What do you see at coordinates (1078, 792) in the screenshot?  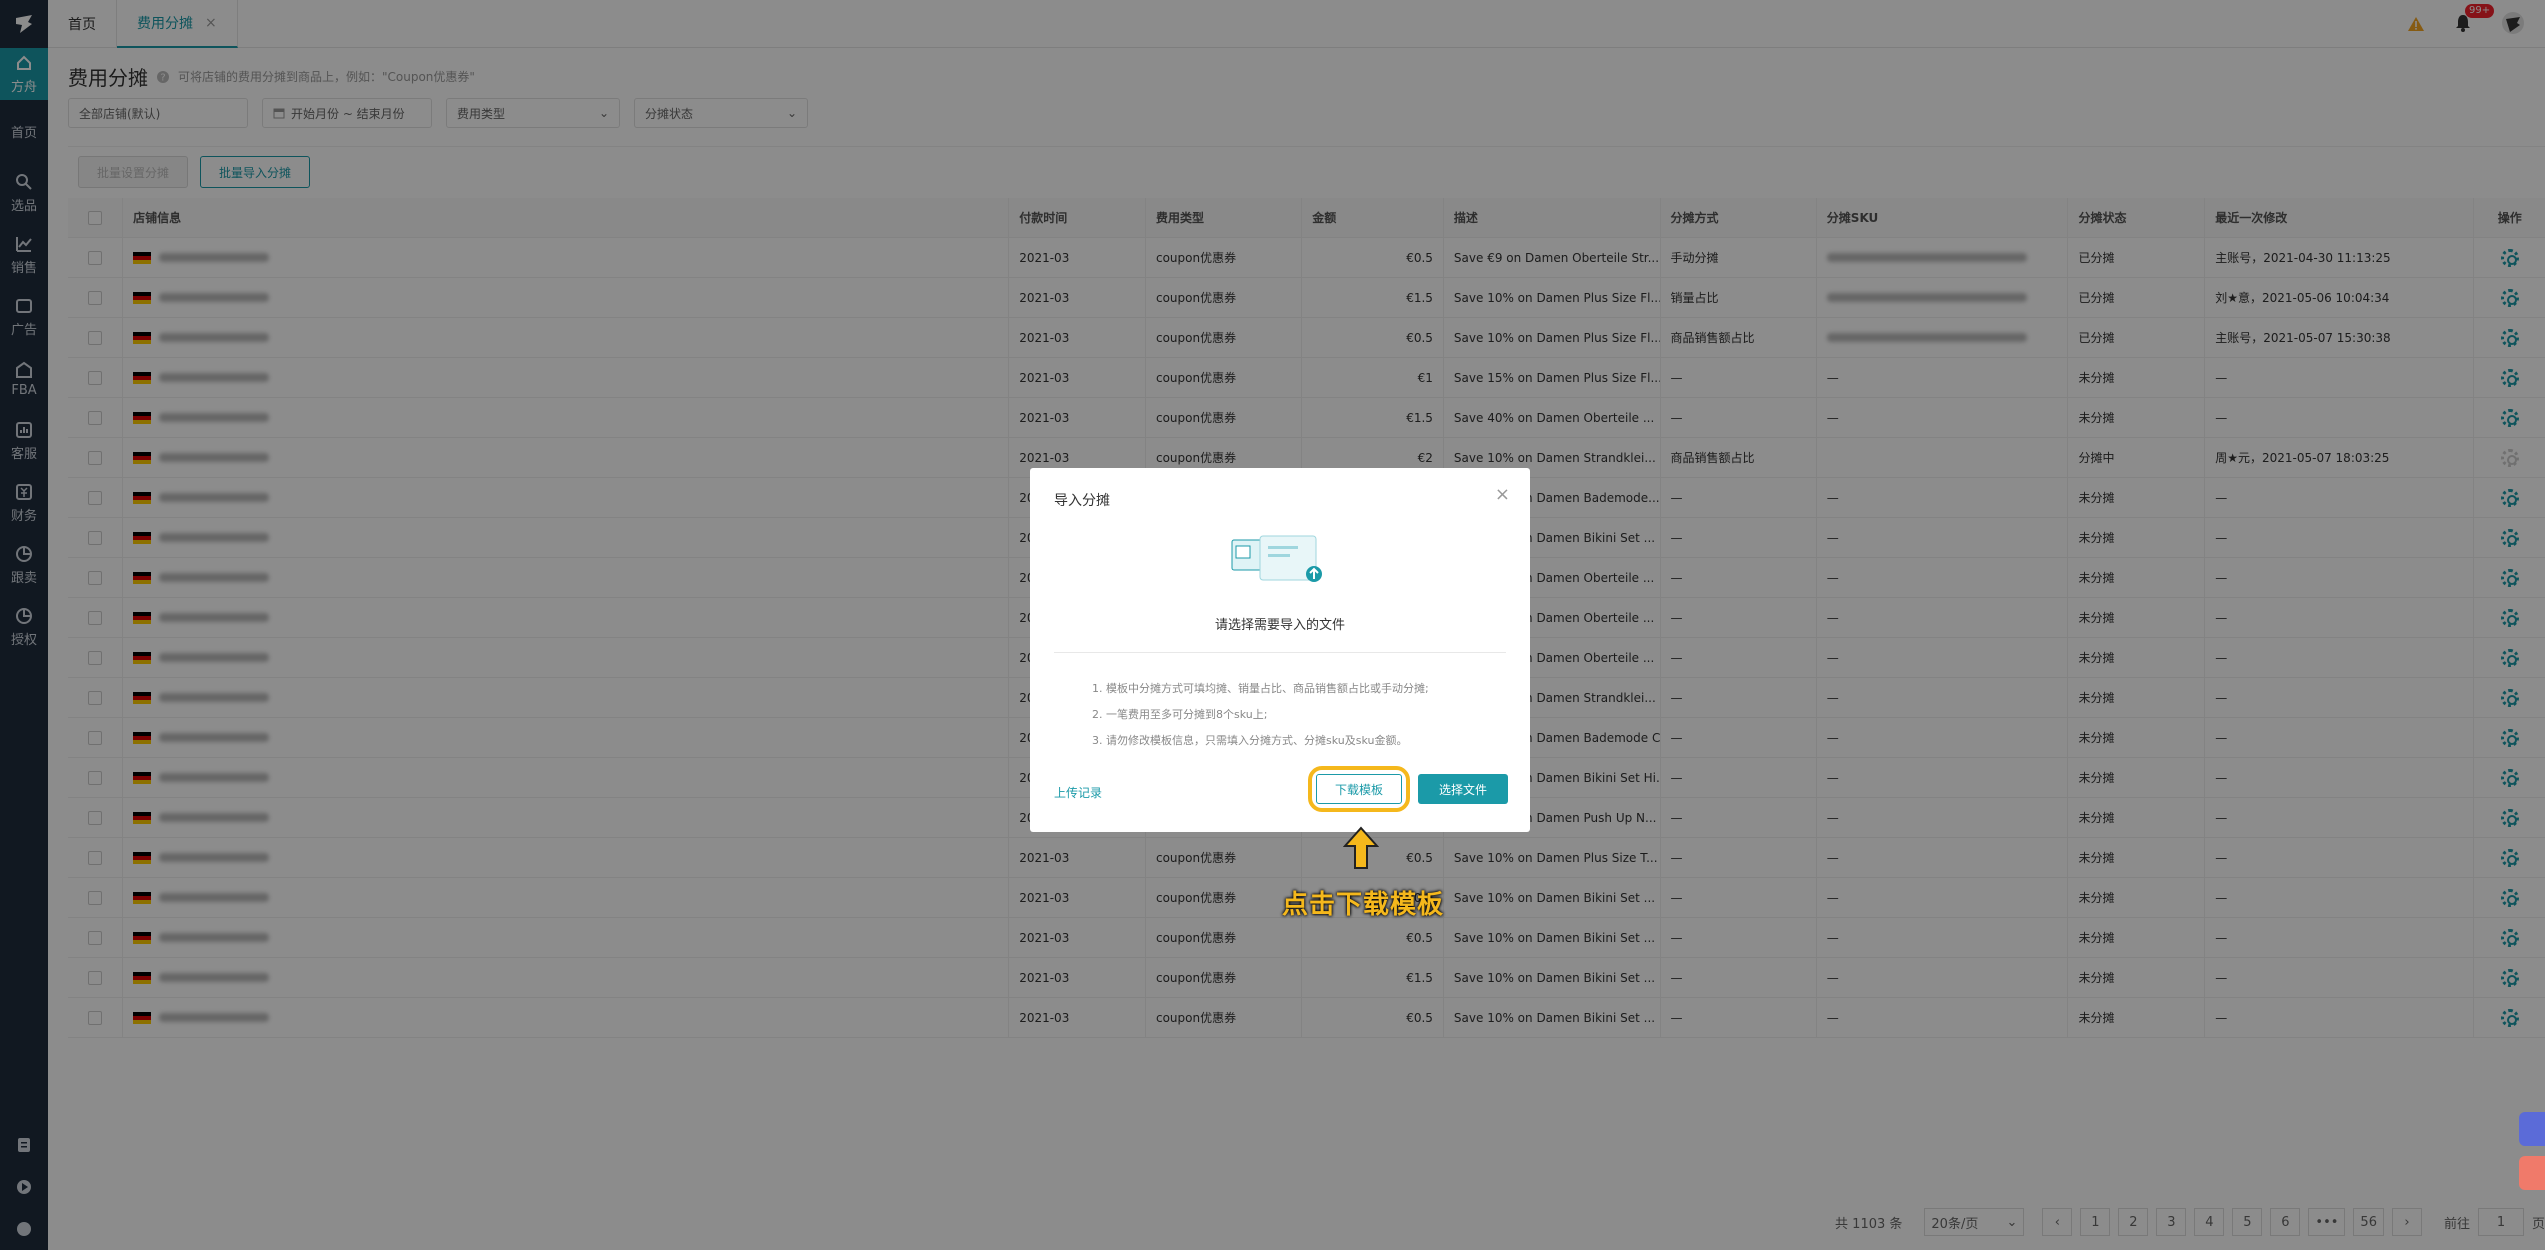 I see `upload-history-link: 上传记录` at bounding box center [1078, 792].